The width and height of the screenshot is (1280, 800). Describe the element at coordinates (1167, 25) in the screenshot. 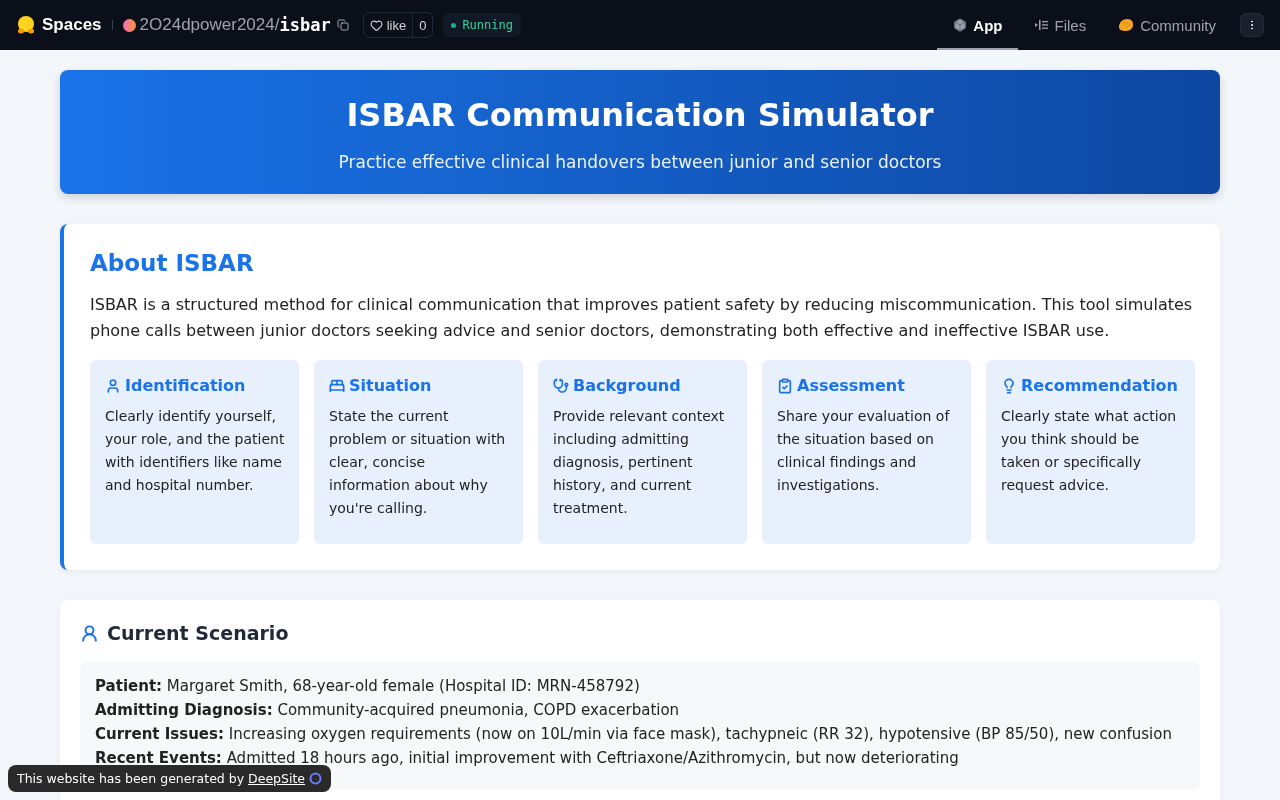

I see `nav-tab: Community` at that location.